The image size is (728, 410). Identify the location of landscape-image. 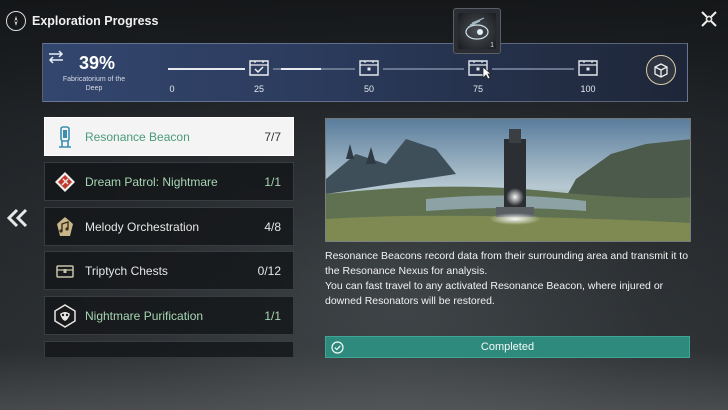
(508, 180).